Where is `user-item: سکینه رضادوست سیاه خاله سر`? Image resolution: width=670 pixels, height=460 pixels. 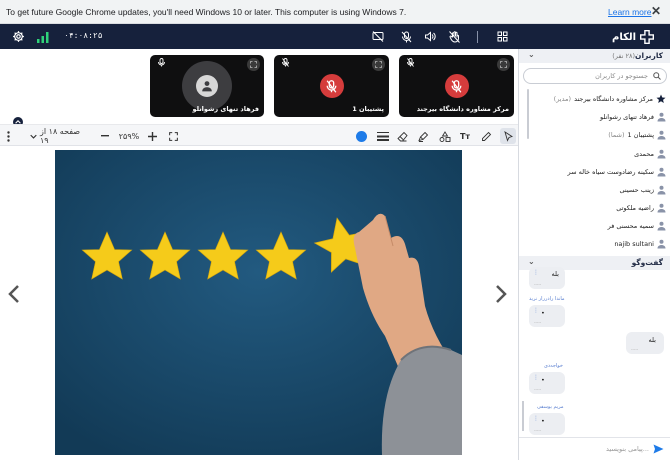
user-item: سکینه رضادوست سیاه خاله سر is located at coordinates (617, 172).